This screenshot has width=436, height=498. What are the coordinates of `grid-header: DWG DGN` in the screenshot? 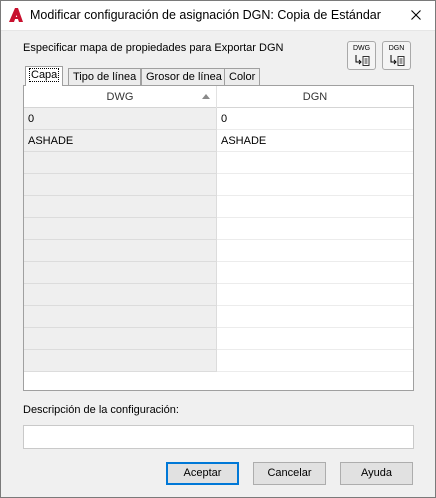 It's located at (218, 97).